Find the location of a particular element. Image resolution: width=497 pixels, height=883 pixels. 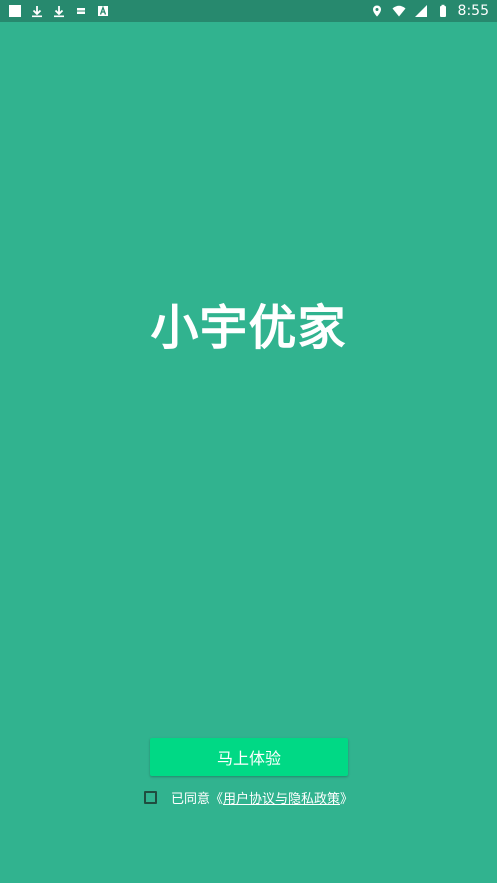

status-time: 8:55 is located at coordinates (473, 11).